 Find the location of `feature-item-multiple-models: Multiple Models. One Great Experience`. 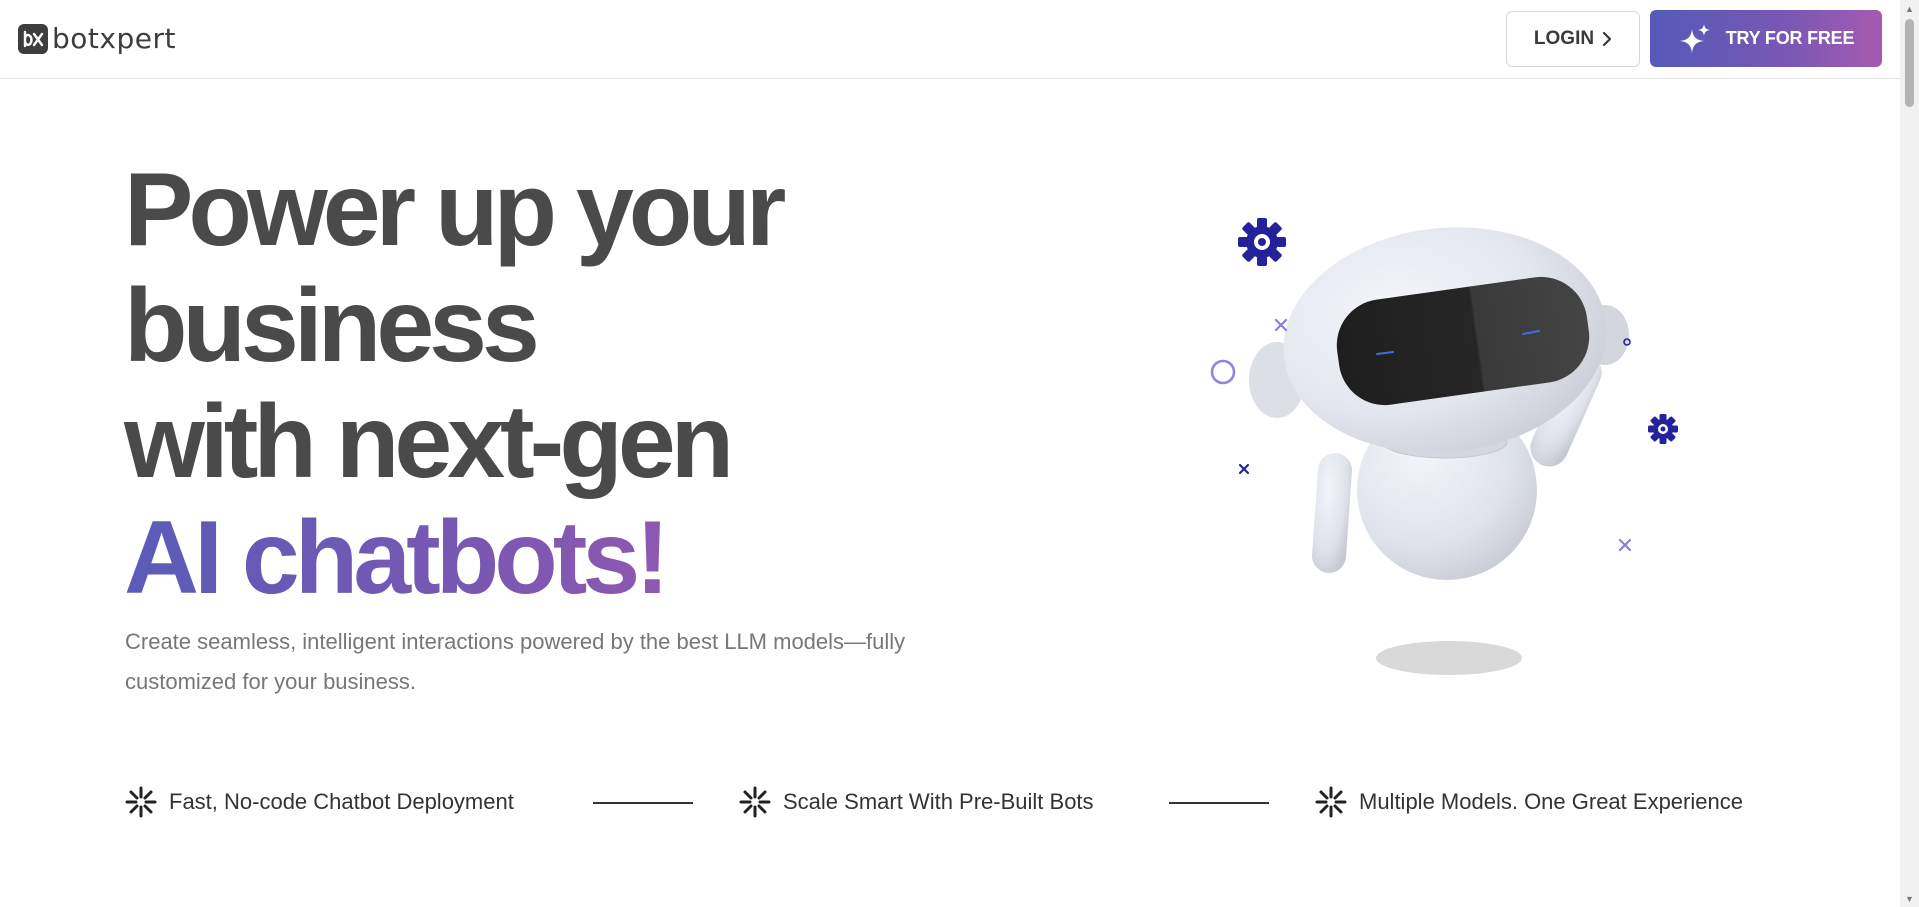

feature-item-multiple-models: Multiple Models. One Great Experience is located at coordinates (1529, 802).